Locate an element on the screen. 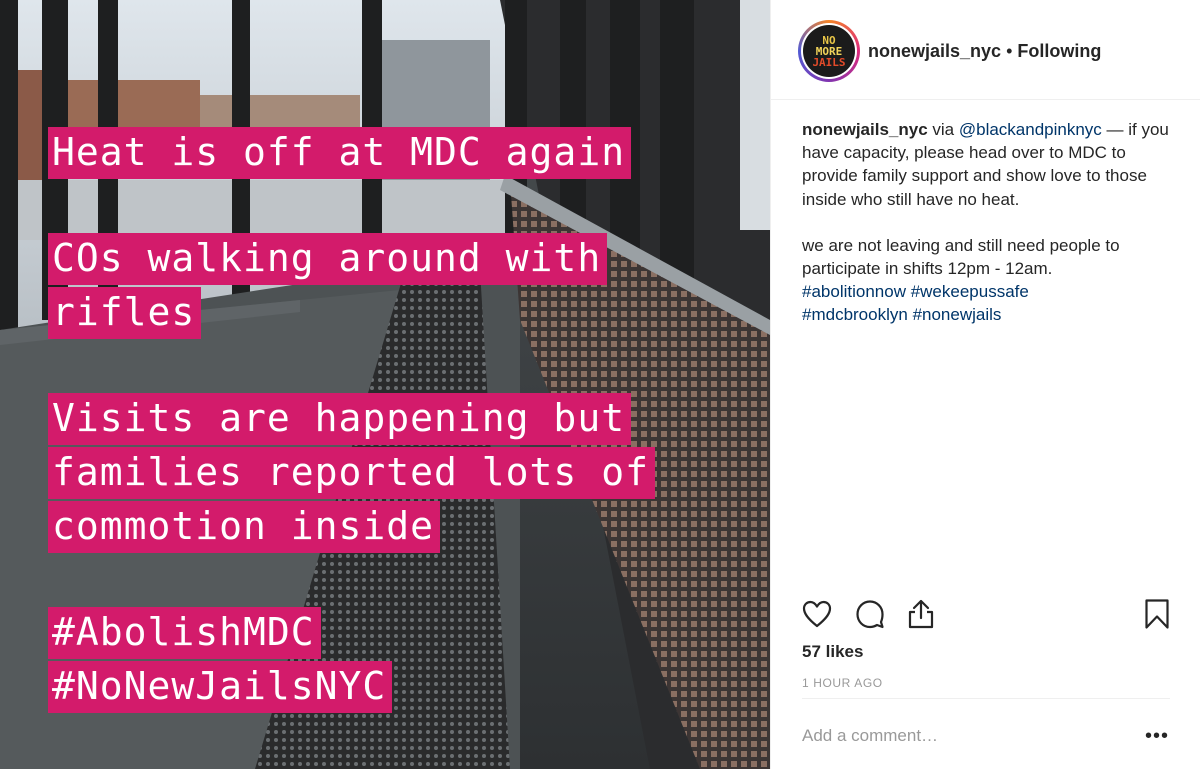  caption-row: rifles is located at coordinates (351, 314).